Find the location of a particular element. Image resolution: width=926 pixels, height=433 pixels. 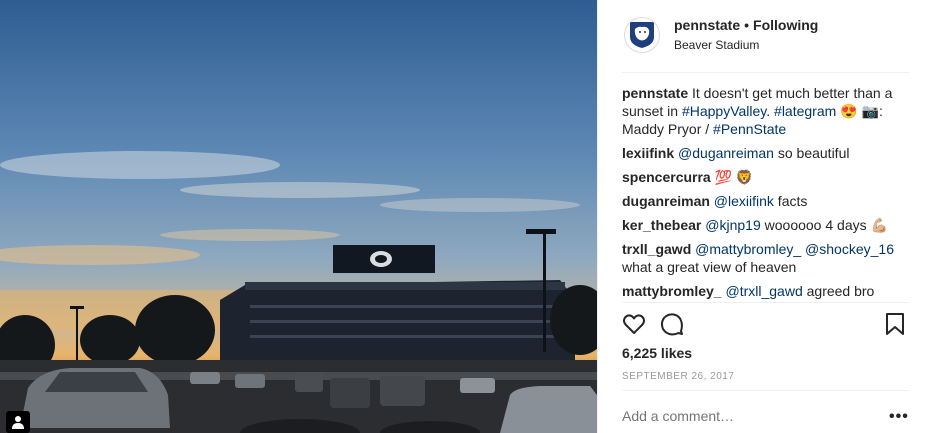

comment-mention: @trxll_gawd is located at coordinates (763, 291).